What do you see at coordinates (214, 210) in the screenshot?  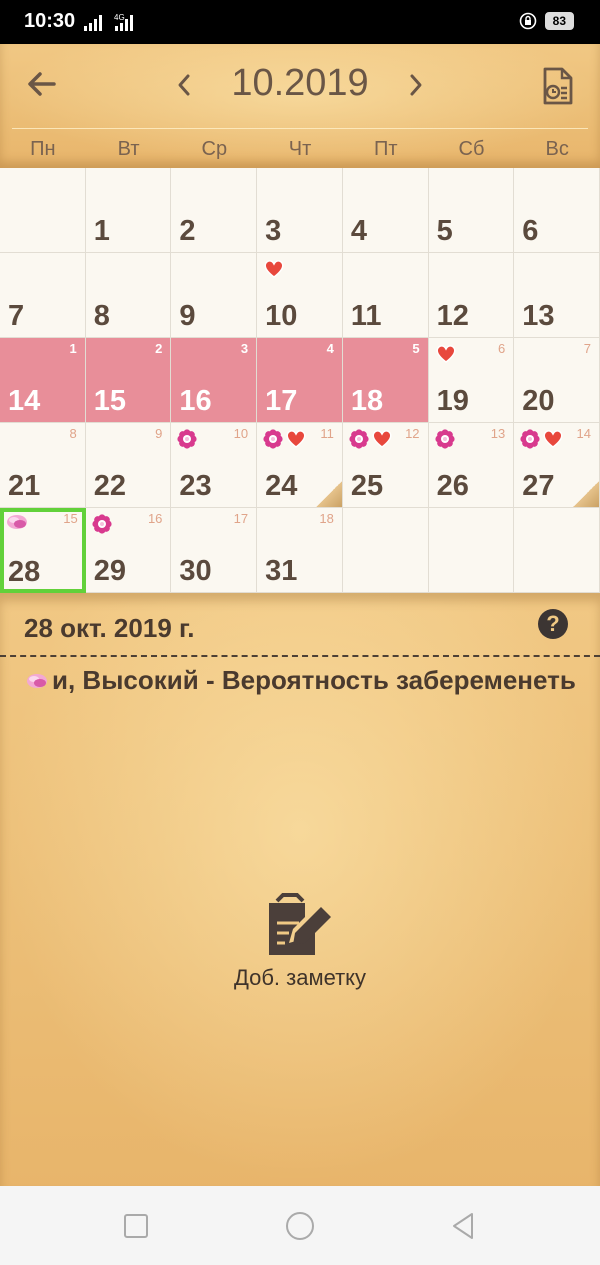 I see `calendar-day-cell: 2` at bounding box center [214, 210].